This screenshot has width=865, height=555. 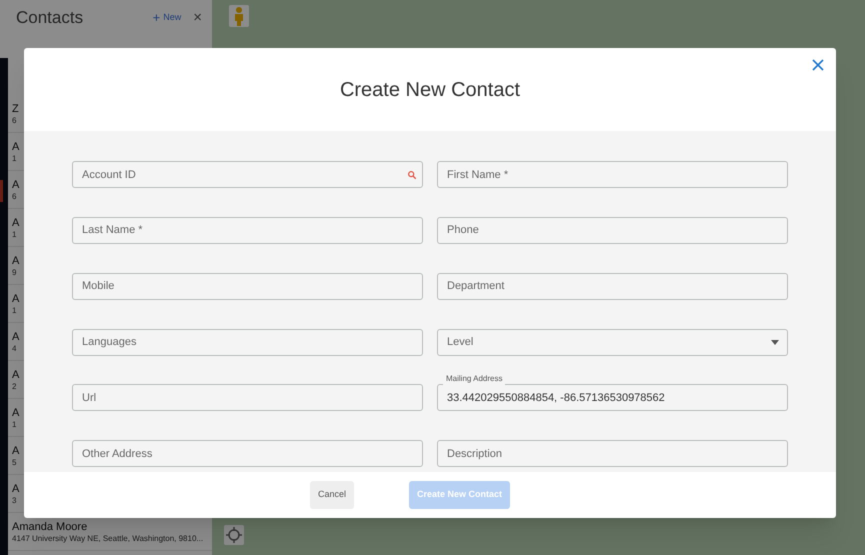 What do you see at coordinates (167, 18) in the screenshot?
I see `new-button: + New` at bounding box center [167, 18].